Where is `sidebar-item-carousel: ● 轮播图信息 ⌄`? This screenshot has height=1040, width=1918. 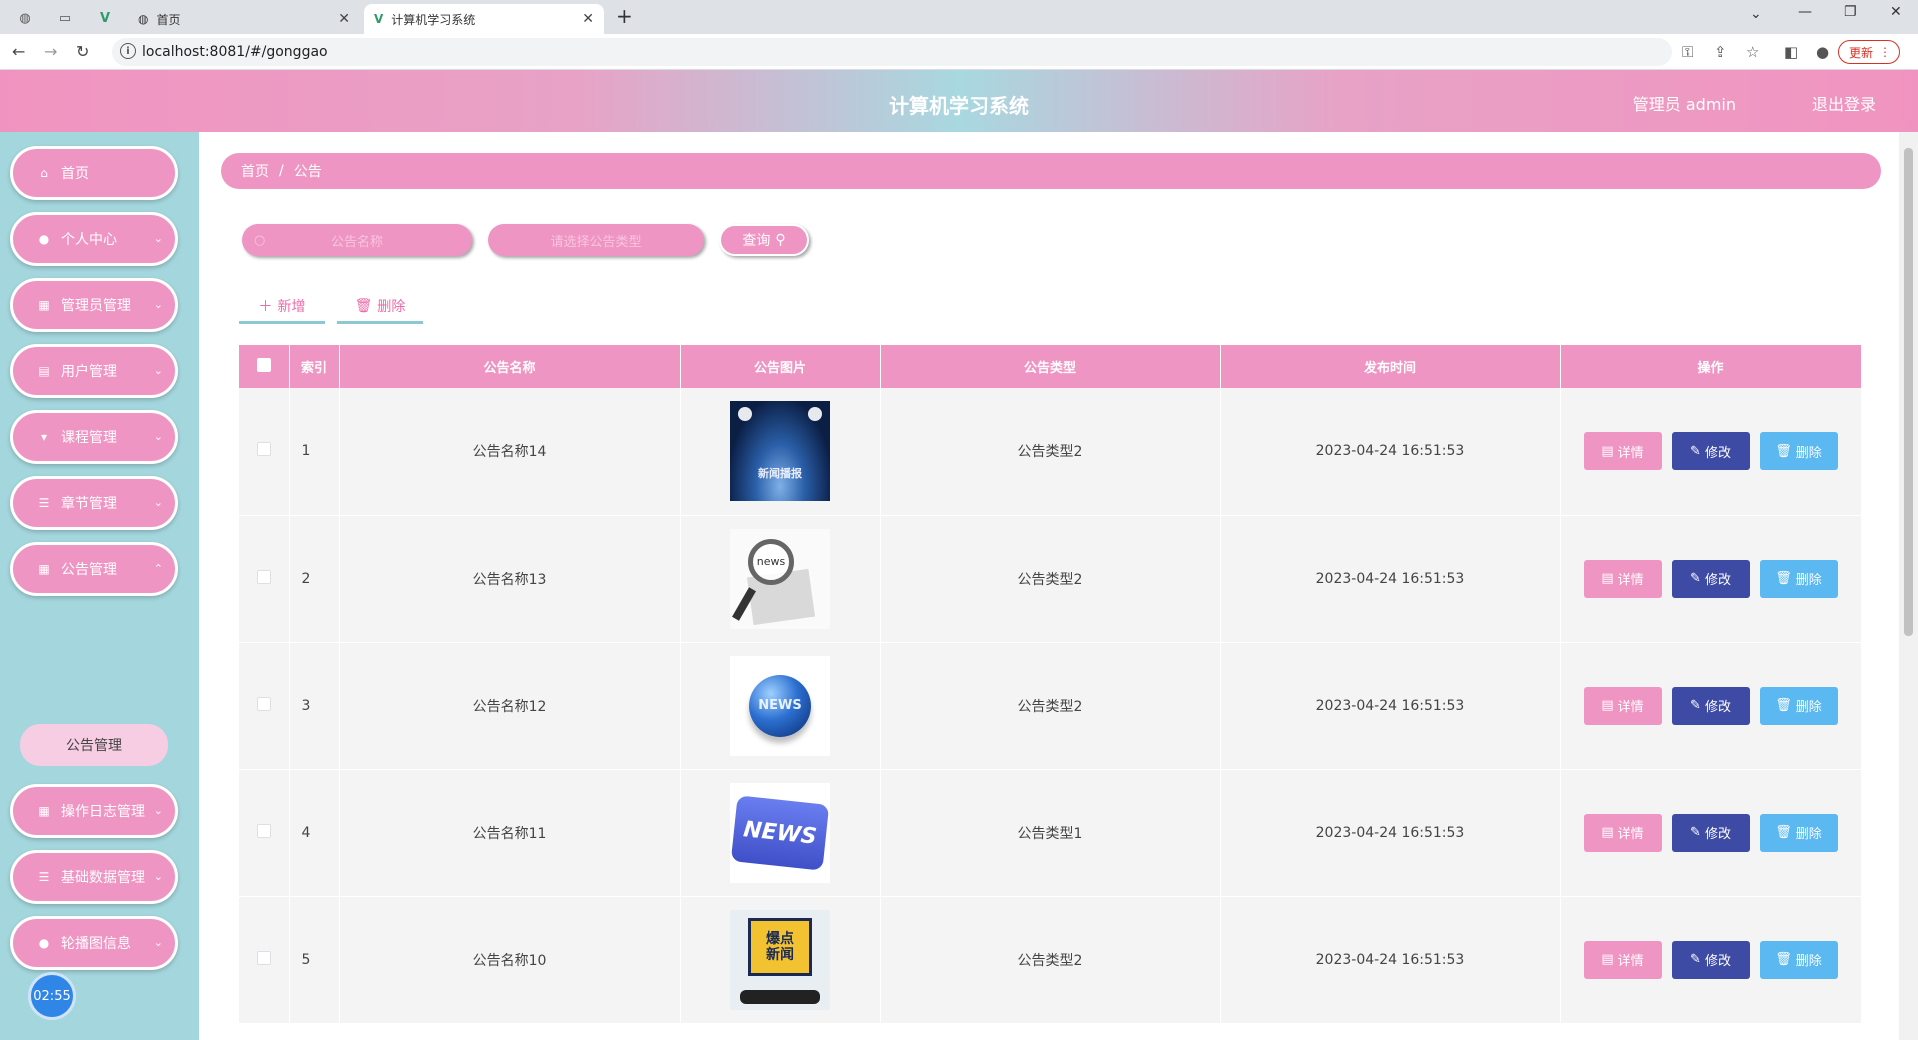
sidebar-item-carousel: ● 轮播图信息 ⌄ is located at coordinates (94, 943).